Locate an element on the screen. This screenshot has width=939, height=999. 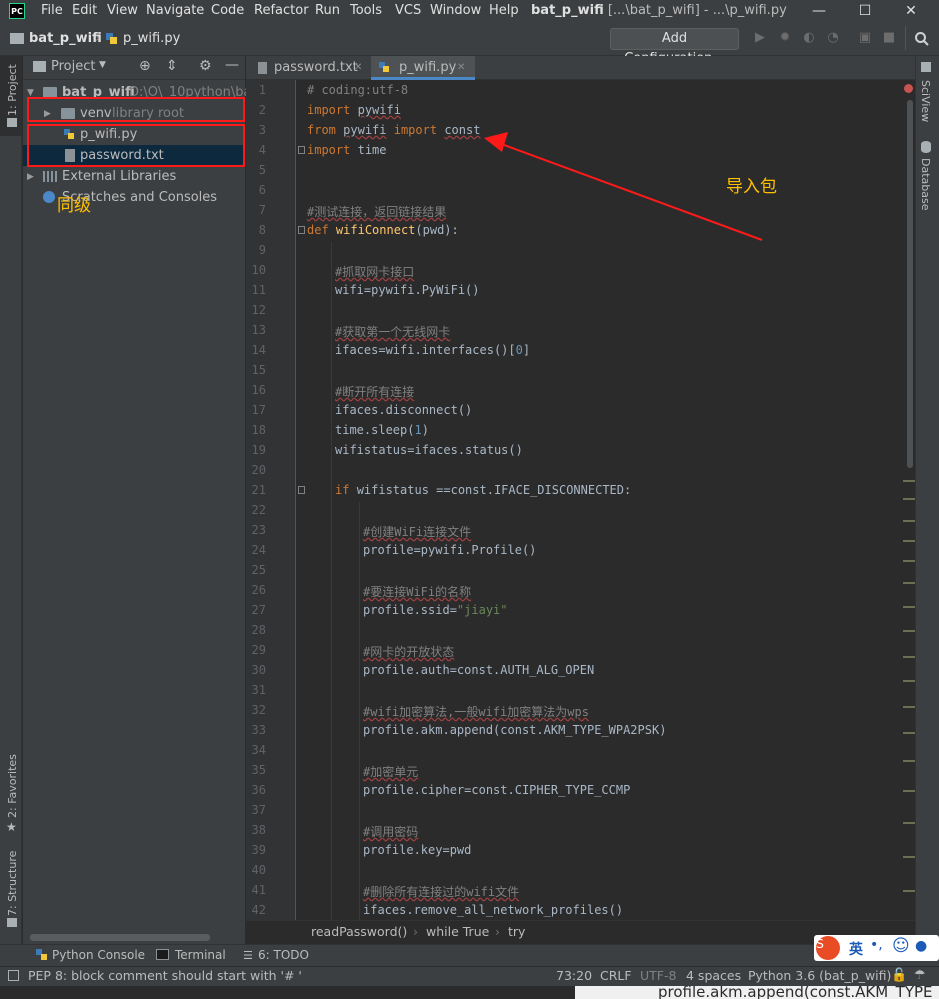
code-text: time.sleep( is located at coordinates (375, 430).